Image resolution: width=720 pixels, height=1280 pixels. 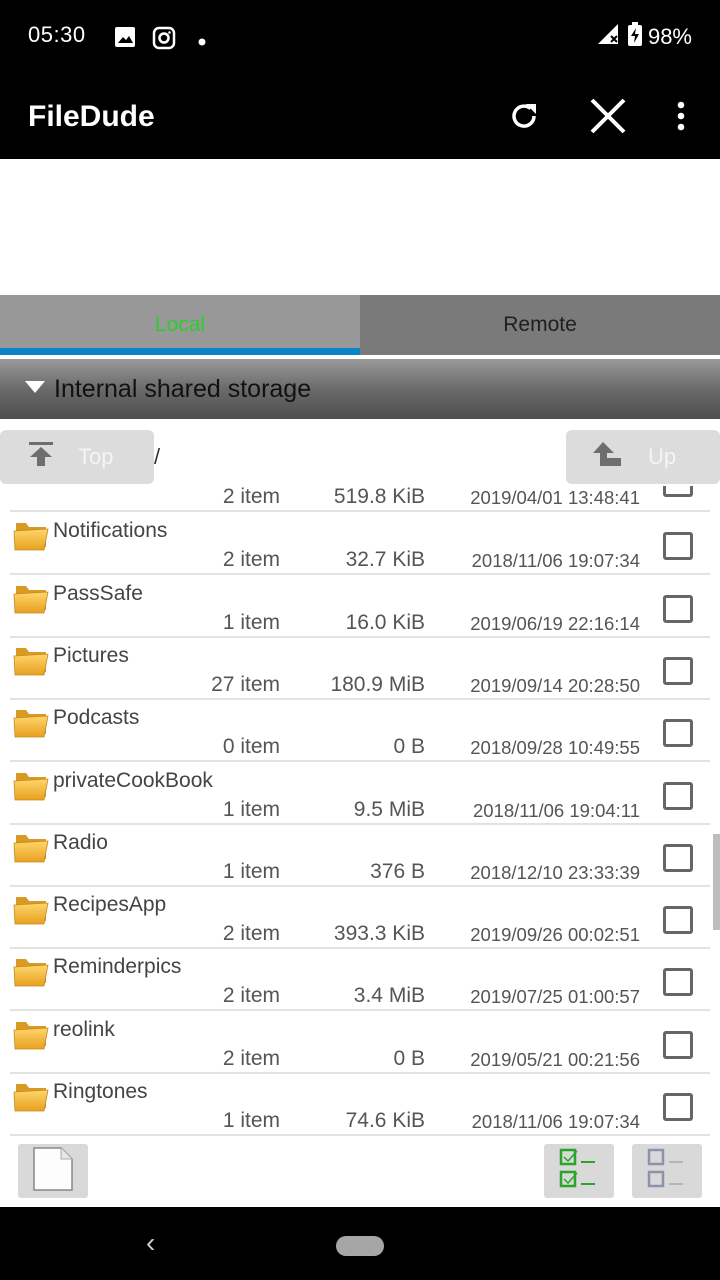 I want to click on refresh-icon, so click(x=524, y=118).